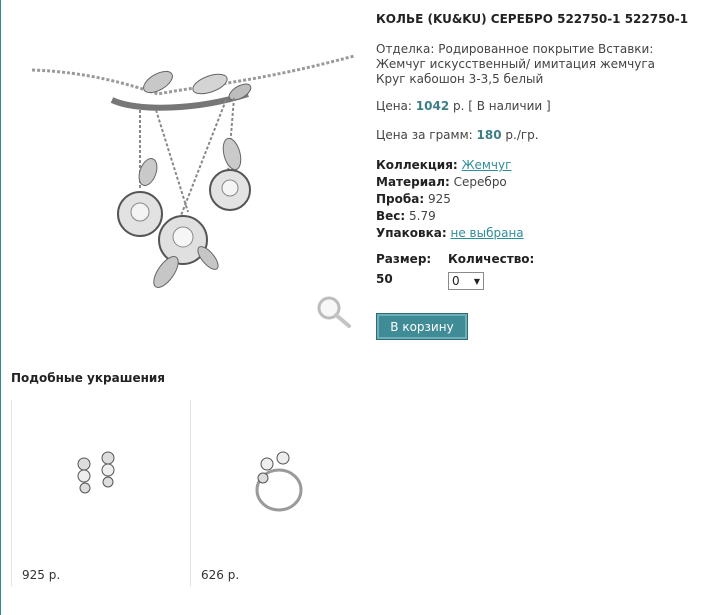 The height and width of the screenshot is (615, 709). Describe the element at coordinates (186, 251) in the screenshot. I see `flower-center` at that location.